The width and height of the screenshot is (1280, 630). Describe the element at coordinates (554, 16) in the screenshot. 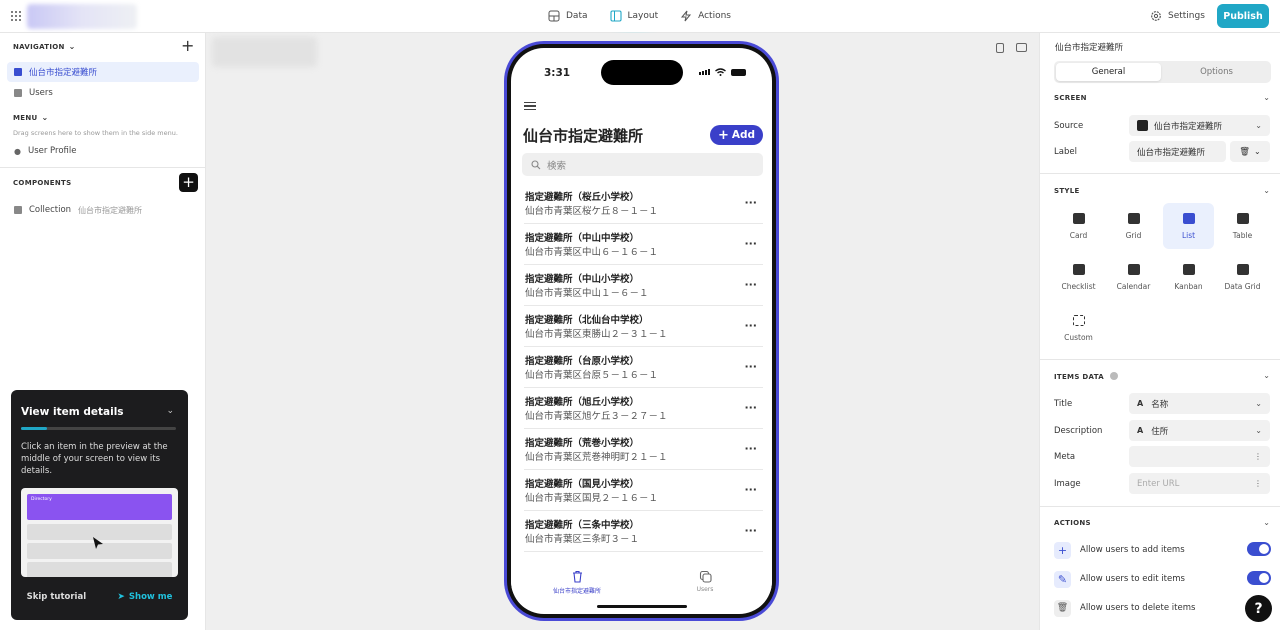

I see `table-icon` at that location.